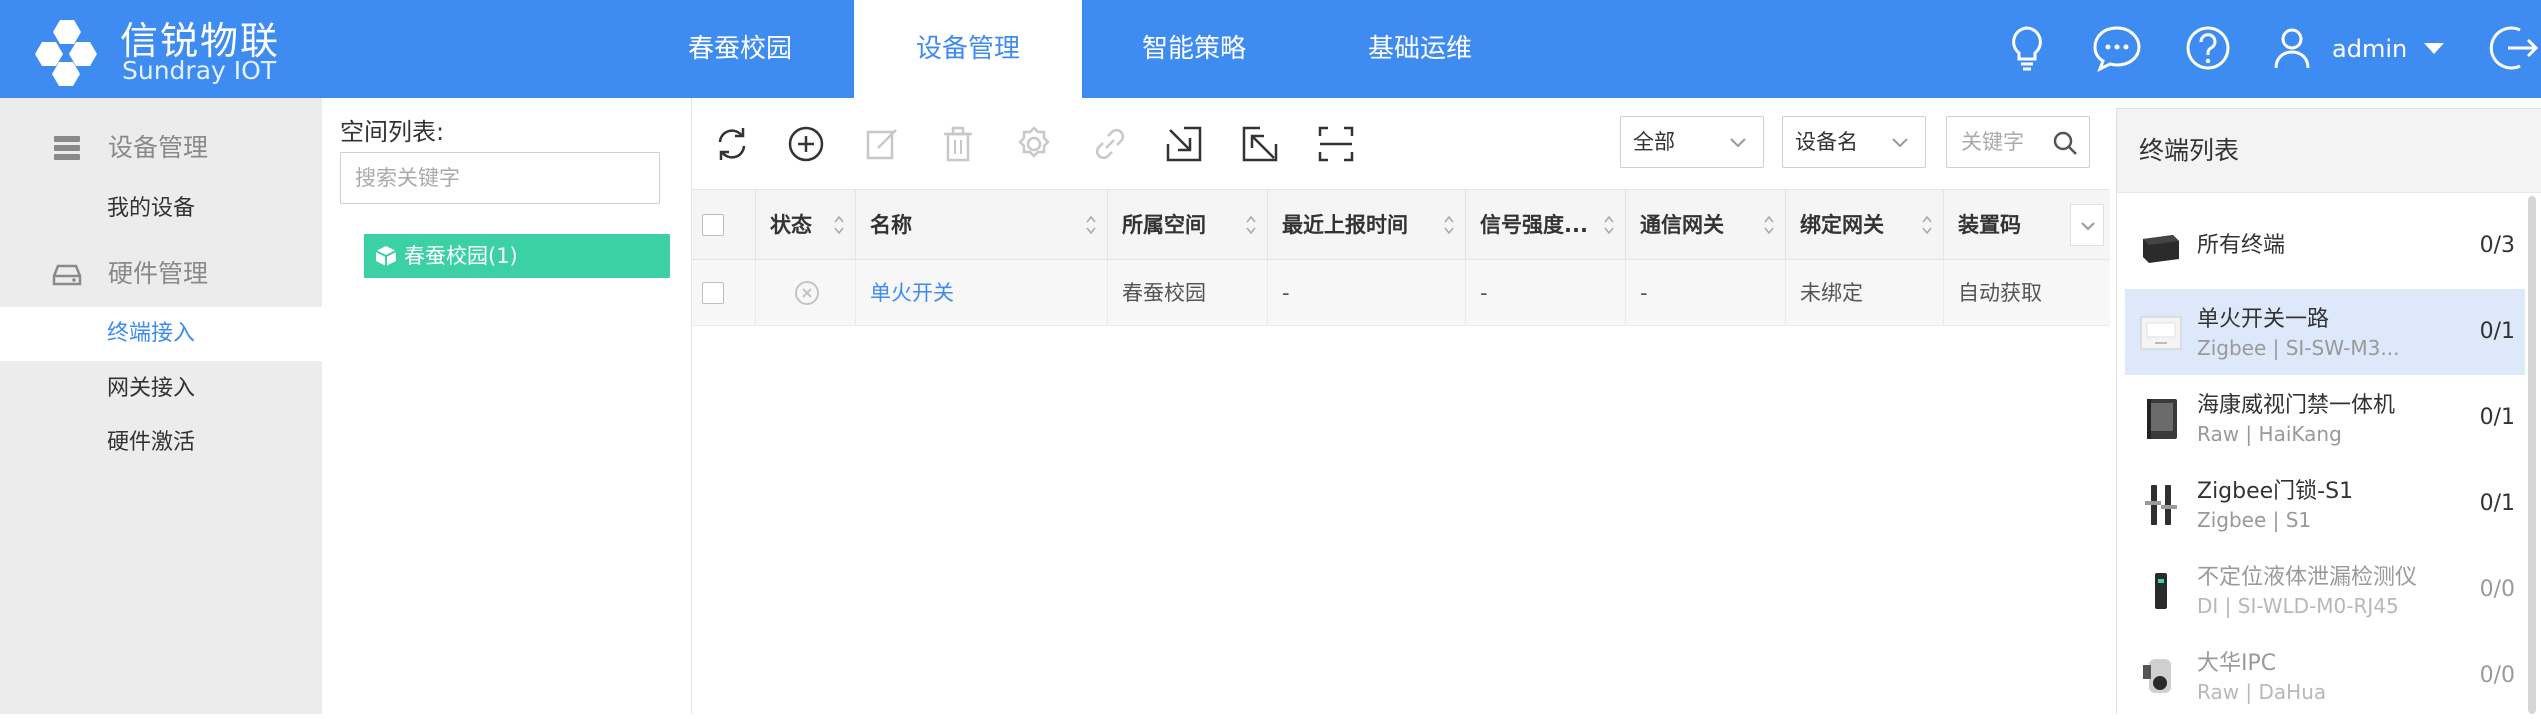  I want to click on scan-icon, so click(1336, 144).